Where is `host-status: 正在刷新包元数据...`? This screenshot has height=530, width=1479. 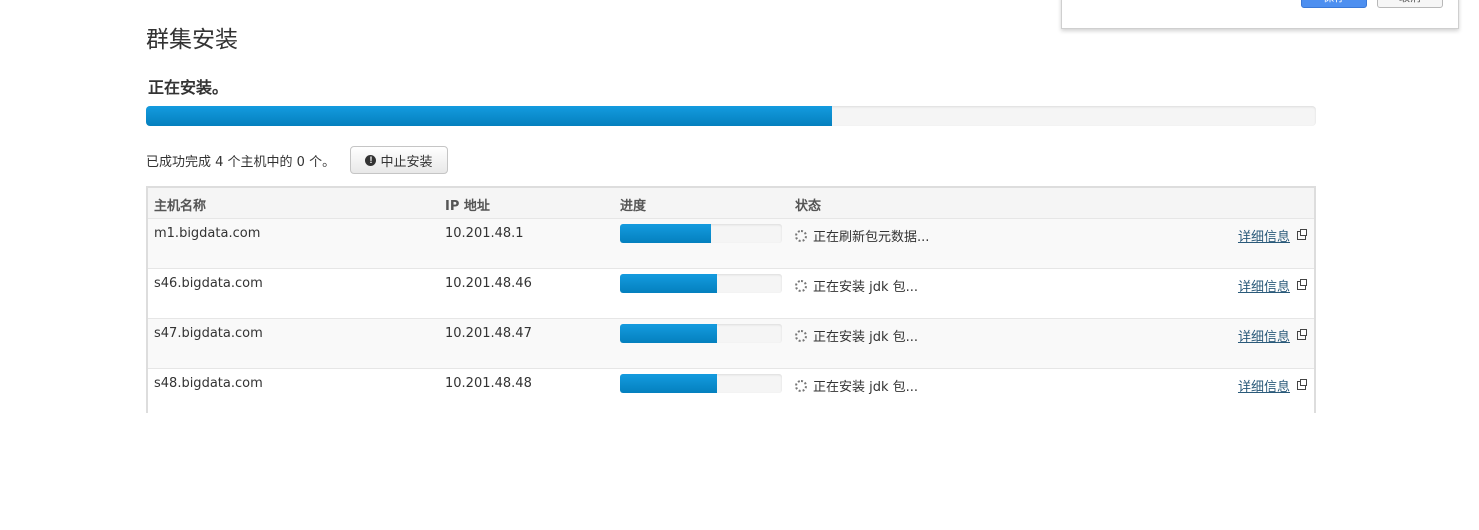 host-status: 正在刷新包元数据... is located at coordinates (862, 235).